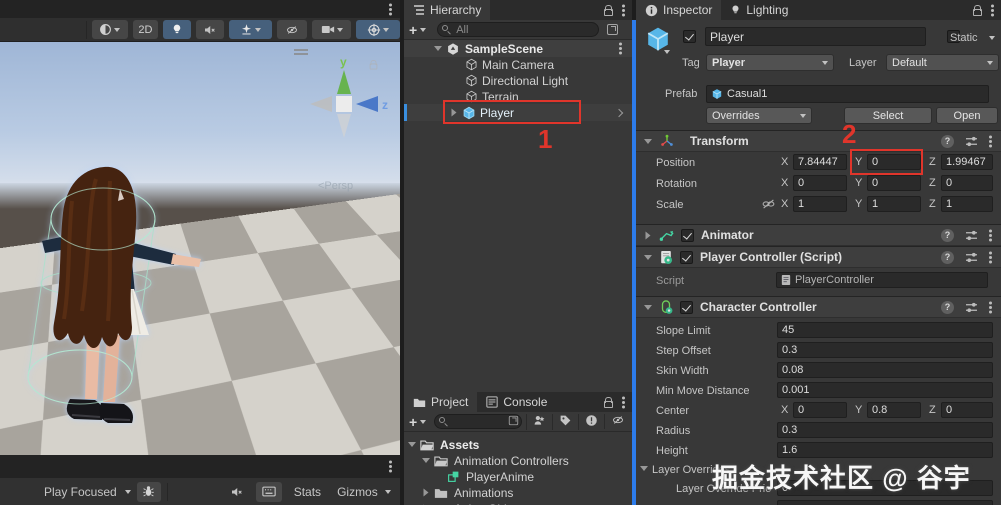 This screenshot has height=505, width=1001. I want to click on scene-kebab-icon, so click(620, 48).